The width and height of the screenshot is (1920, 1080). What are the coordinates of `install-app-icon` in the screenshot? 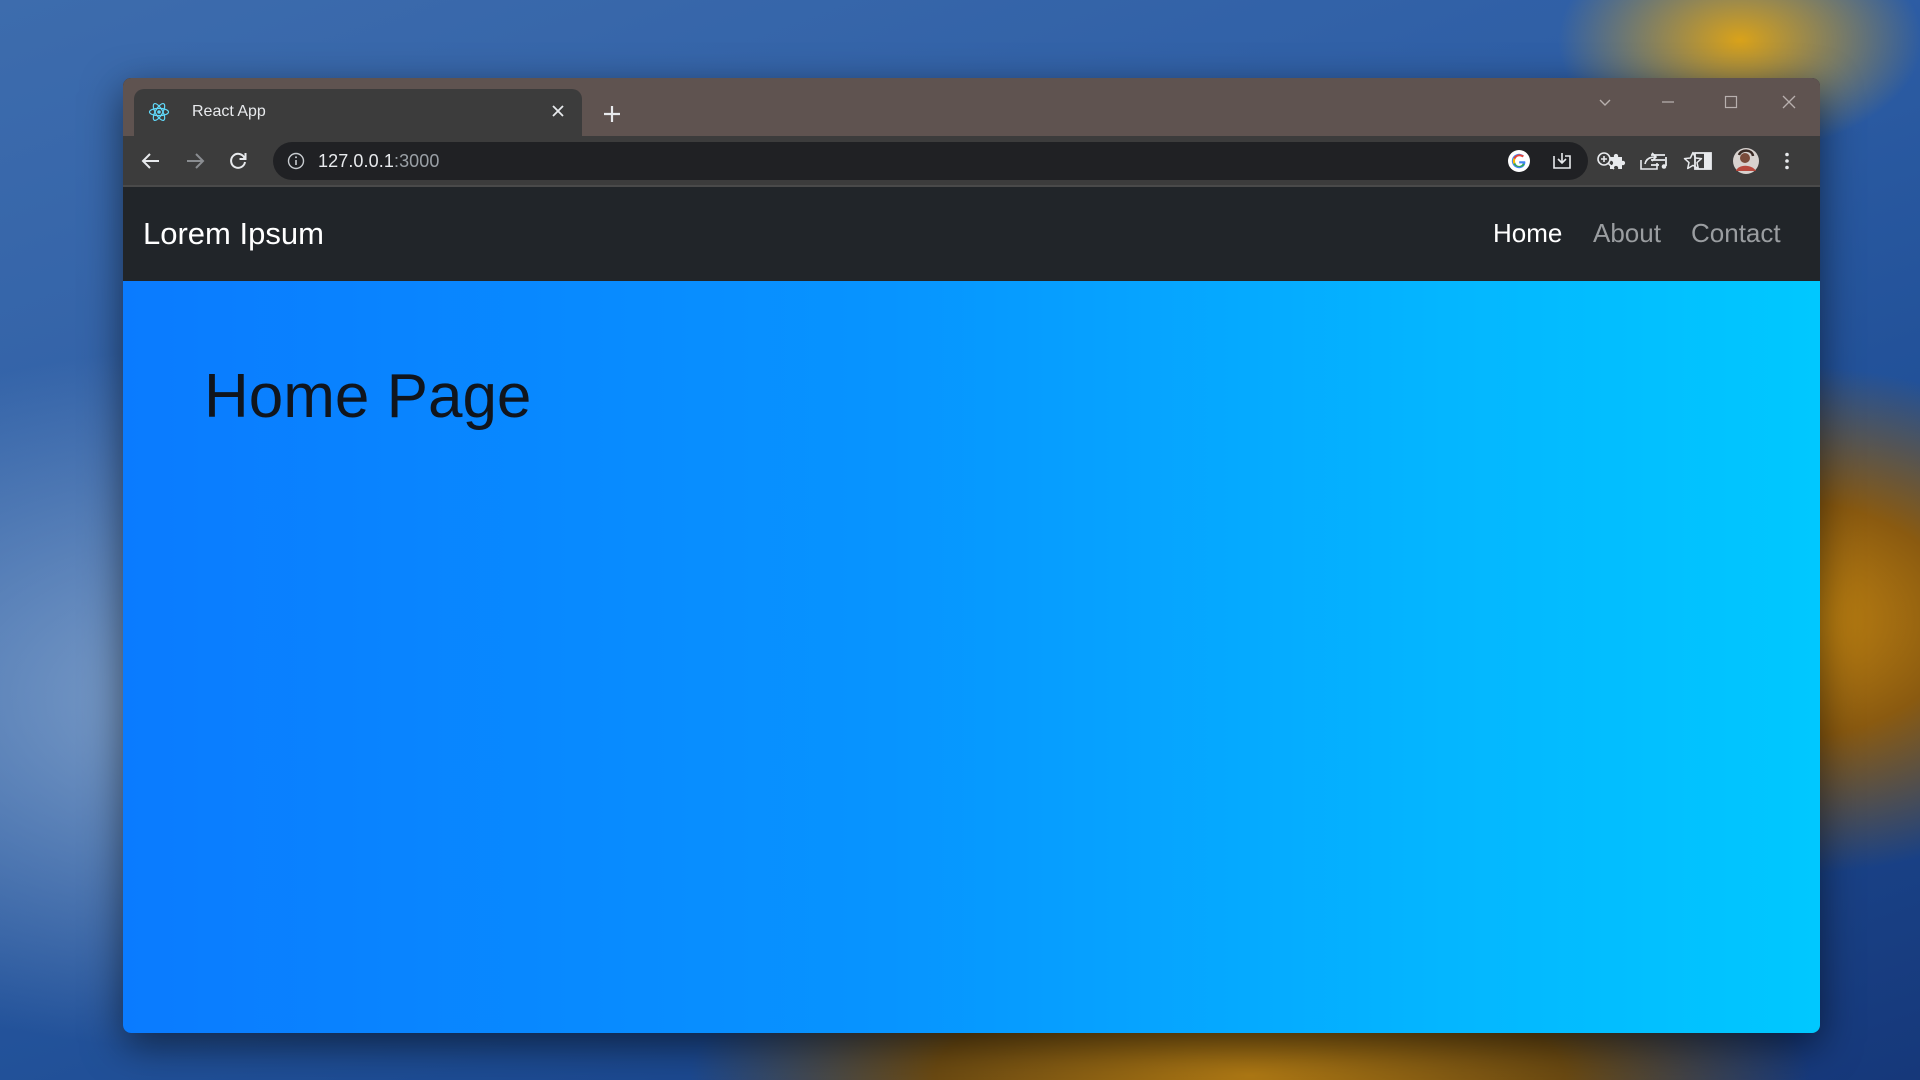 It's located at (1562, 161).